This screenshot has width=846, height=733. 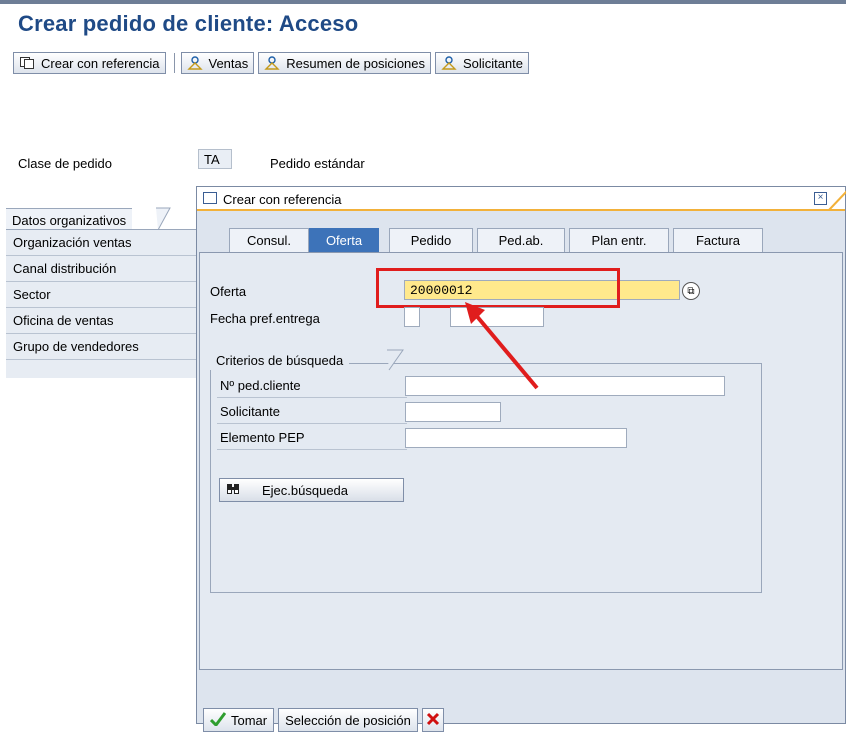 I want to click on resumen-posiciones-button: Resumen de posiciones, so click(x=345, y=63).